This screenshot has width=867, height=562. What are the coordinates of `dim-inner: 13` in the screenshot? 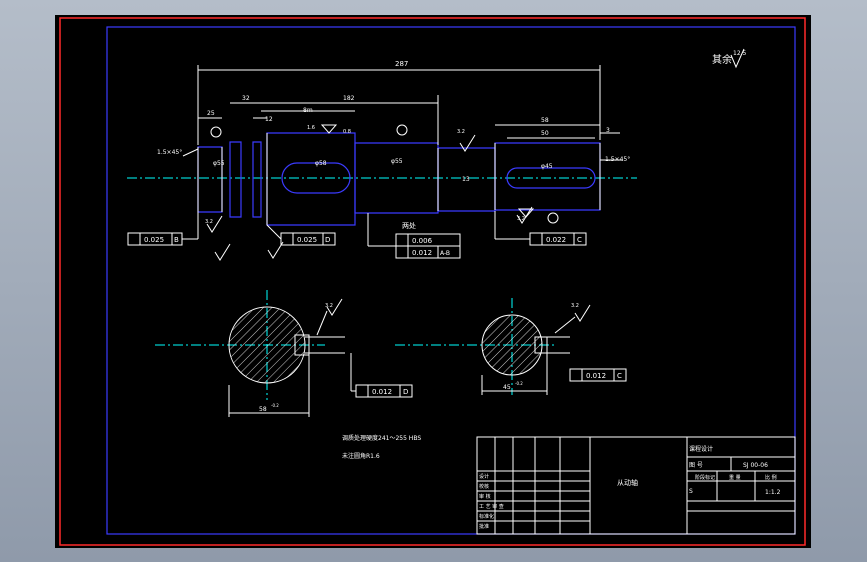 It's located at (466, 179).